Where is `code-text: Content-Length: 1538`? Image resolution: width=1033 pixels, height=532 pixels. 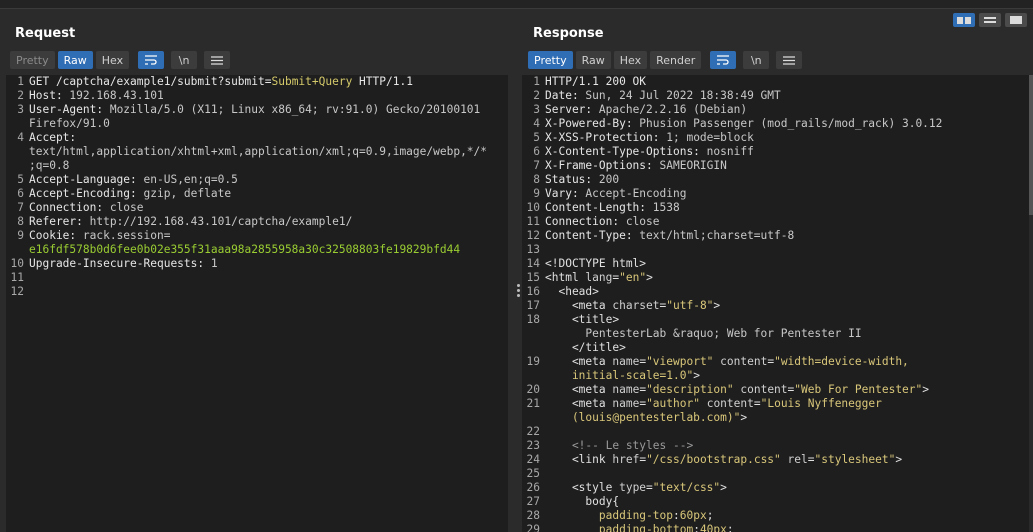 code-text: Content-Length: 1538 is located at coordinates (612, 208).